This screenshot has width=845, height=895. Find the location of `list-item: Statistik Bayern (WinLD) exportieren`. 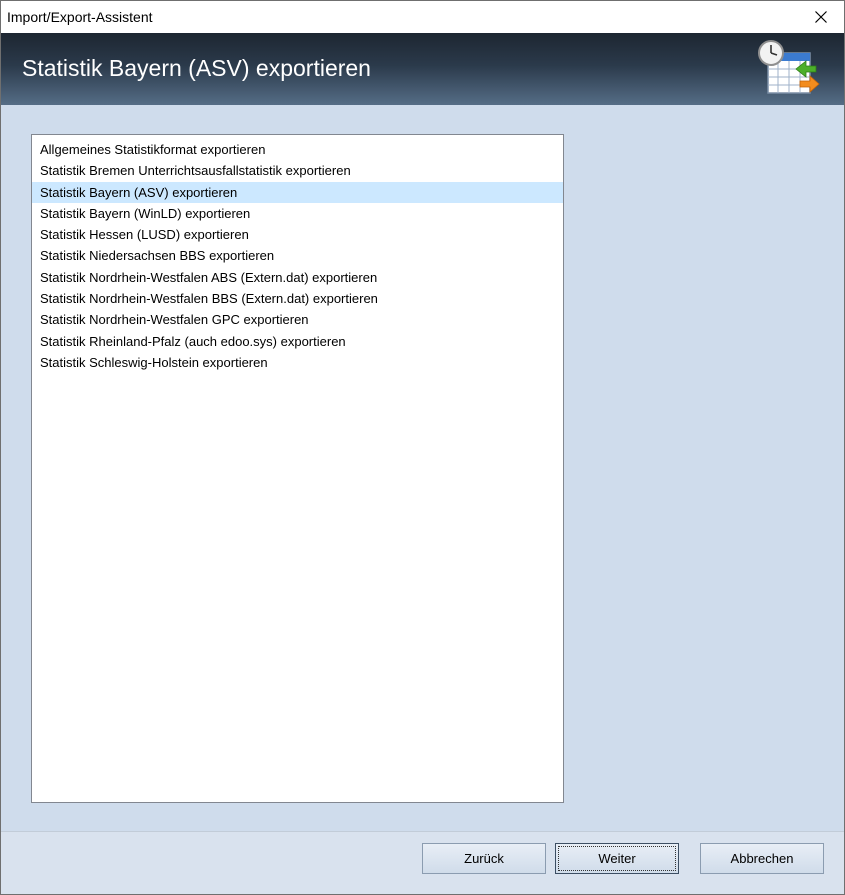

list-item: Statistik Bayern (WinLD) exportieren is located at coordinates (297, 213).